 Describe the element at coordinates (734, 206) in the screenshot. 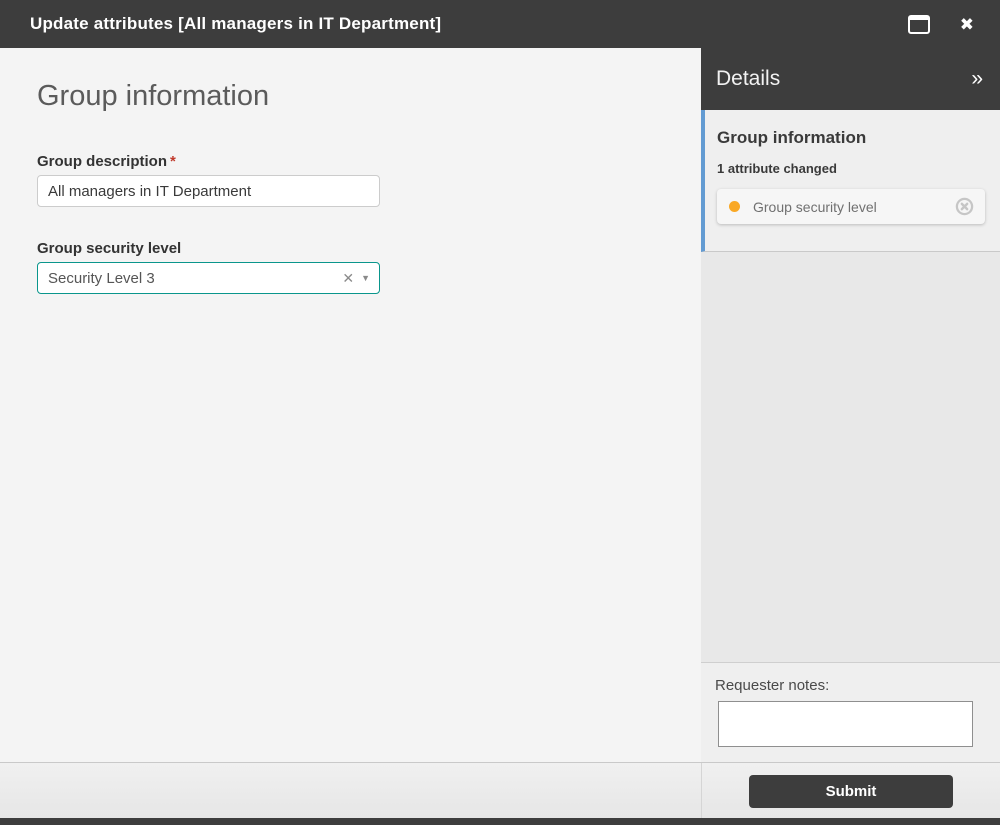

I see `changed-status-dot-icon` at that location.